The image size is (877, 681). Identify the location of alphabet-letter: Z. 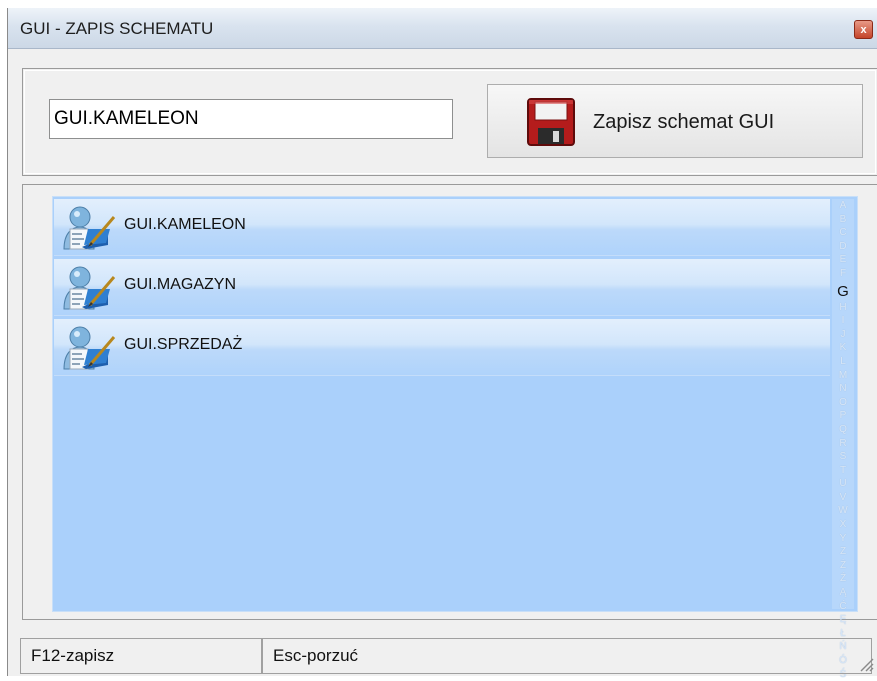
(843, 552).